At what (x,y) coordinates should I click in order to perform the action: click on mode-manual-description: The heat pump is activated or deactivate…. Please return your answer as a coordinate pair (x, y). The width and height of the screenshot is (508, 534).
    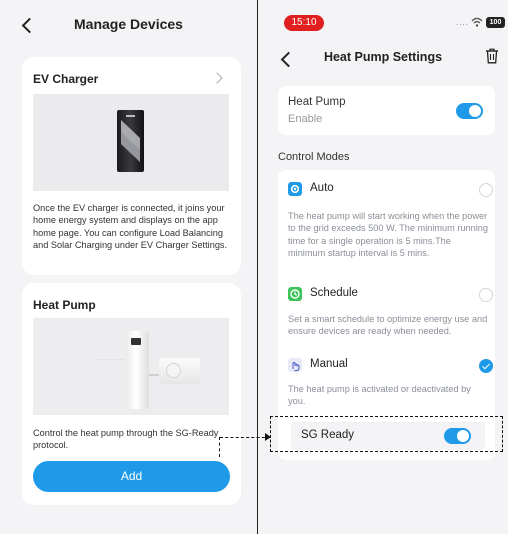
    Looking at the image, I should click on (379, 395).